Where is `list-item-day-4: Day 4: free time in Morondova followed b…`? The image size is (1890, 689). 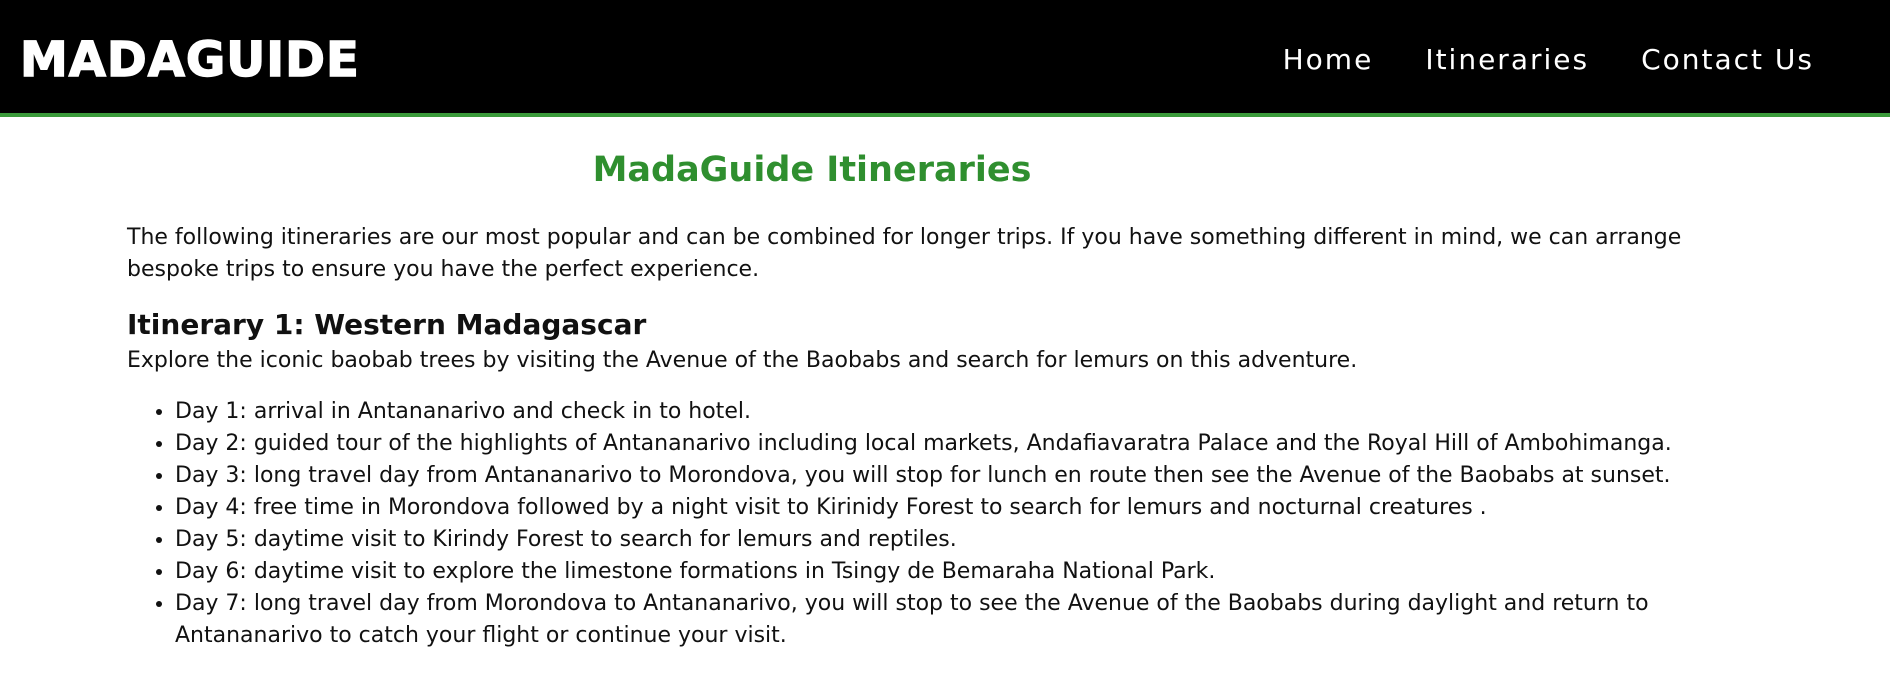 list-item-day-4: Day 4: free time in Morondova followed b… is located at coordinates (971, 508).